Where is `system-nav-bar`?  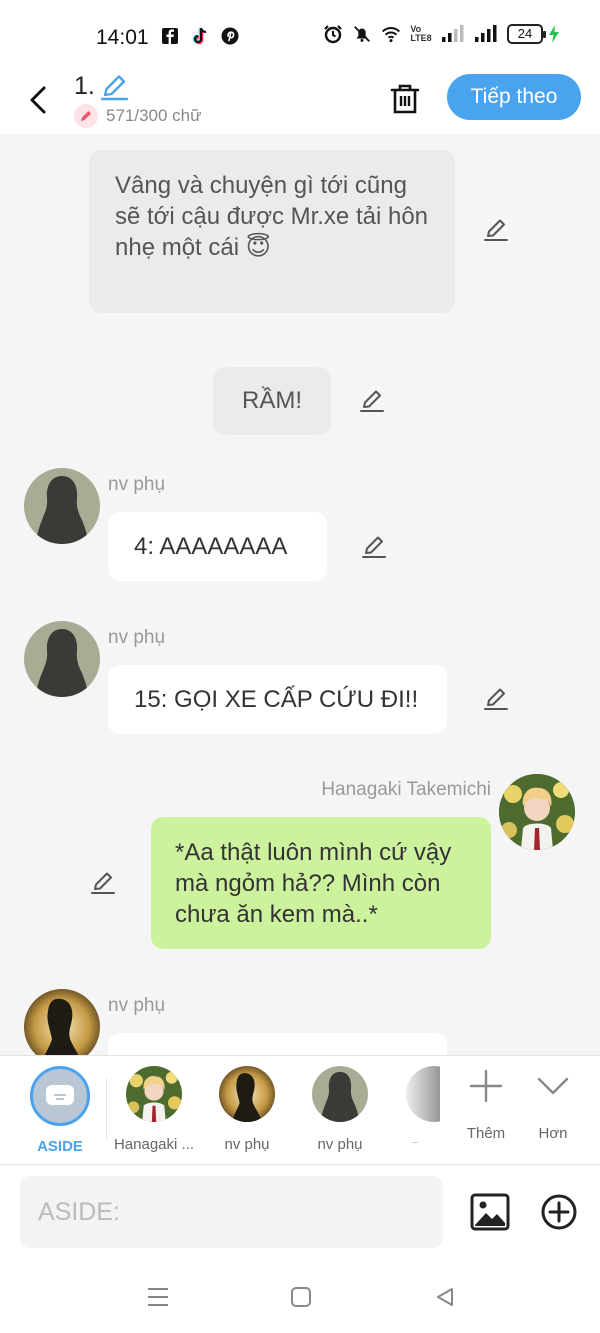
system-nav-bar is located at coordinates (300, 1295).